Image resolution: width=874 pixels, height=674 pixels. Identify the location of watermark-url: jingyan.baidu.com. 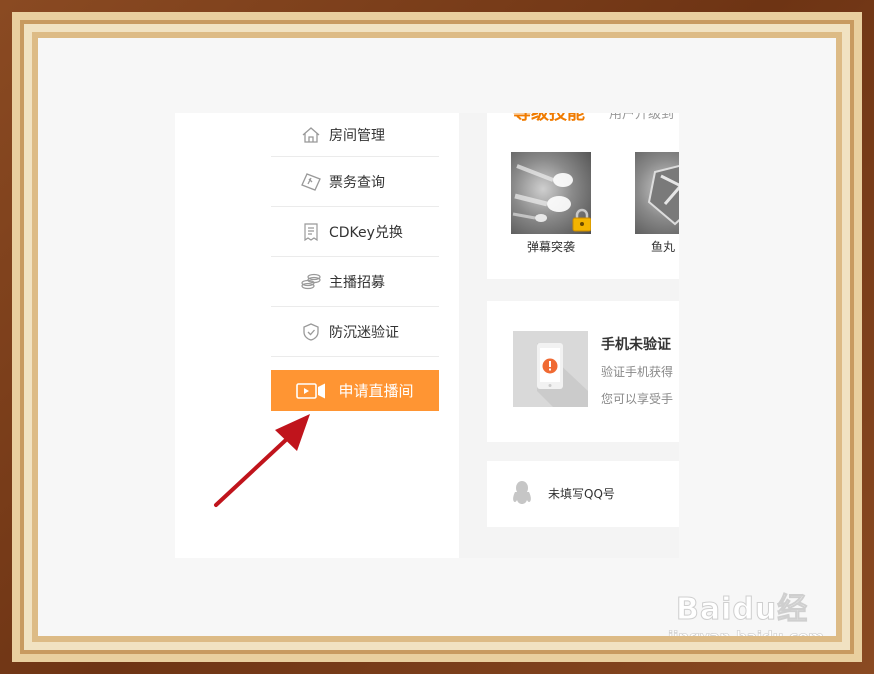
(746, 632).